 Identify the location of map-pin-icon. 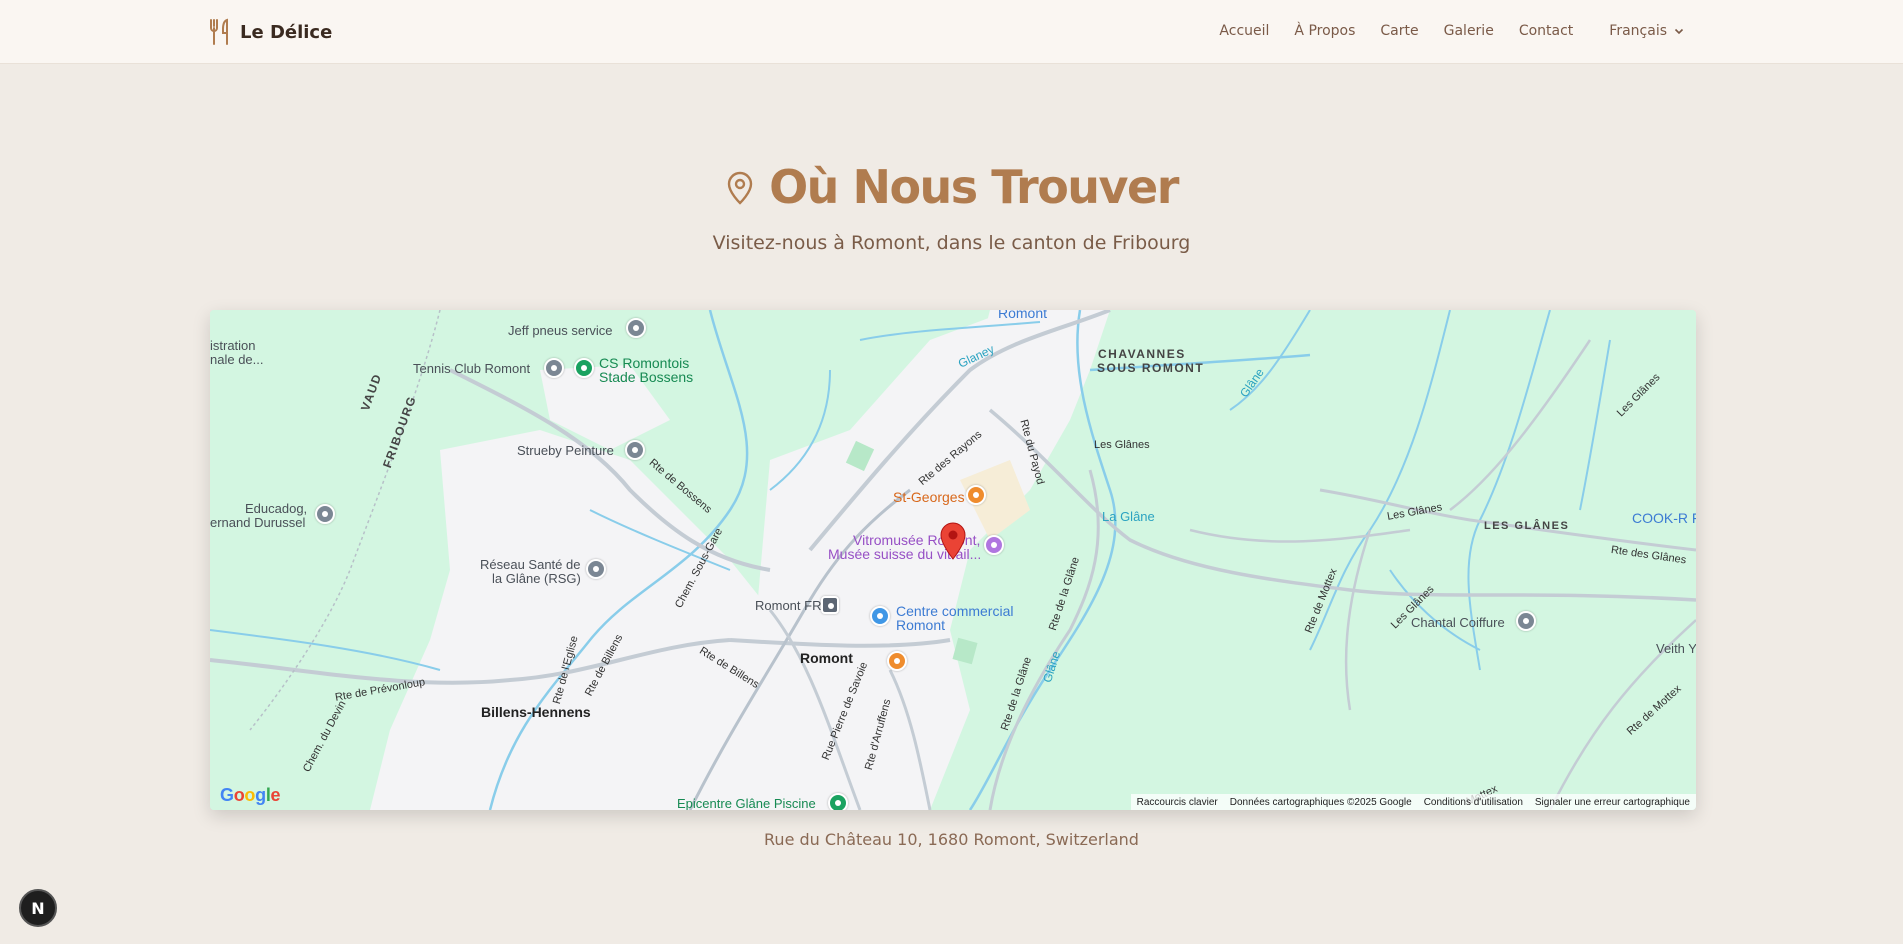
(740, 188).